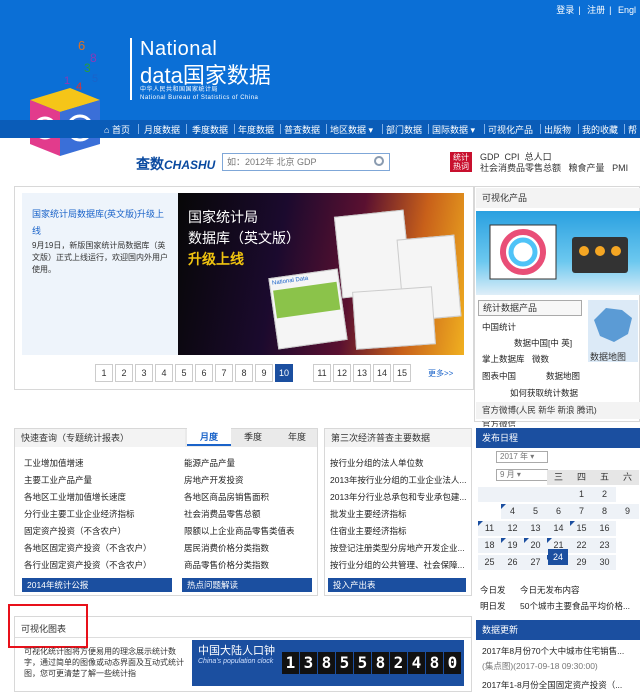  Describe the element at coordinates (249, 497) in the screenshot. I see `list-item: 各地区商品房销售面积` at that location.